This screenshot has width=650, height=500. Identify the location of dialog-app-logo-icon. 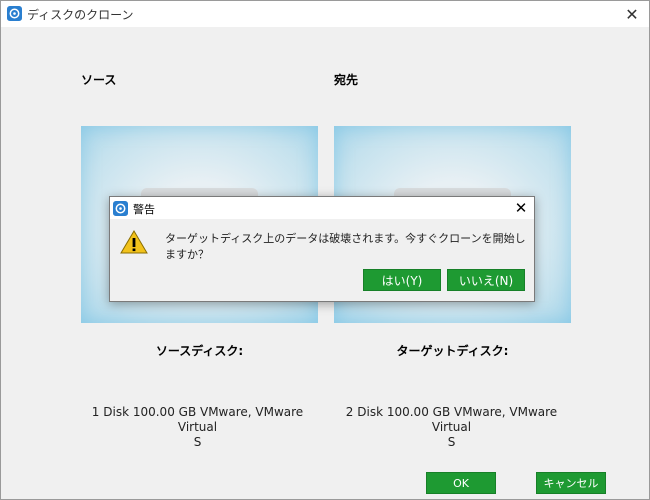
(120, 208).